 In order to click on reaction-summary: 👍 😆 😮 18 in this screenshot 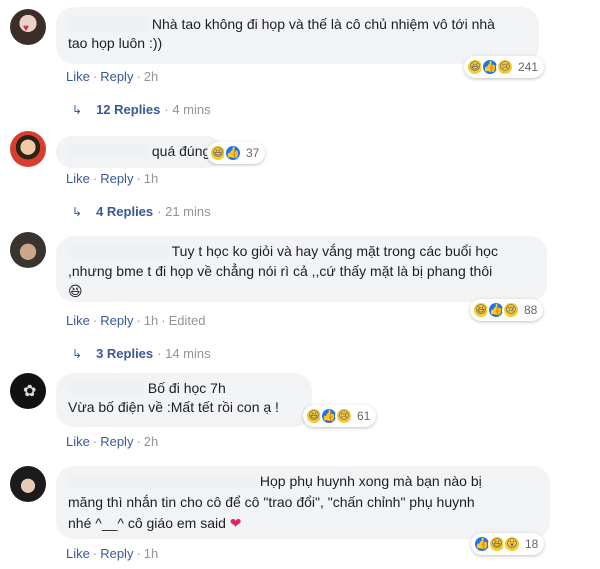, I will do `click(508, 544)`.